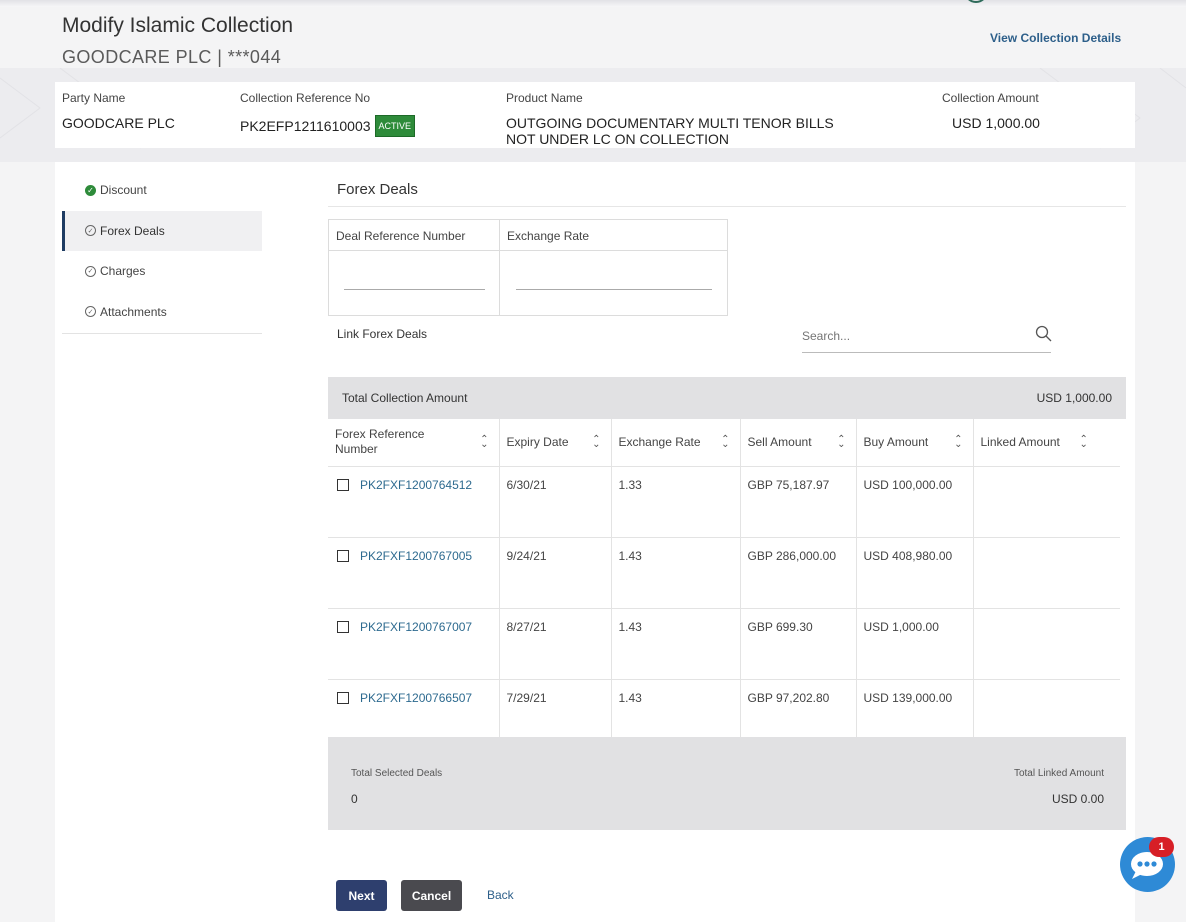  What do you see at coordinates (779, 442) in the screenshot?
I see `column-label: Sell Amount` at bounding box center [779, 442].